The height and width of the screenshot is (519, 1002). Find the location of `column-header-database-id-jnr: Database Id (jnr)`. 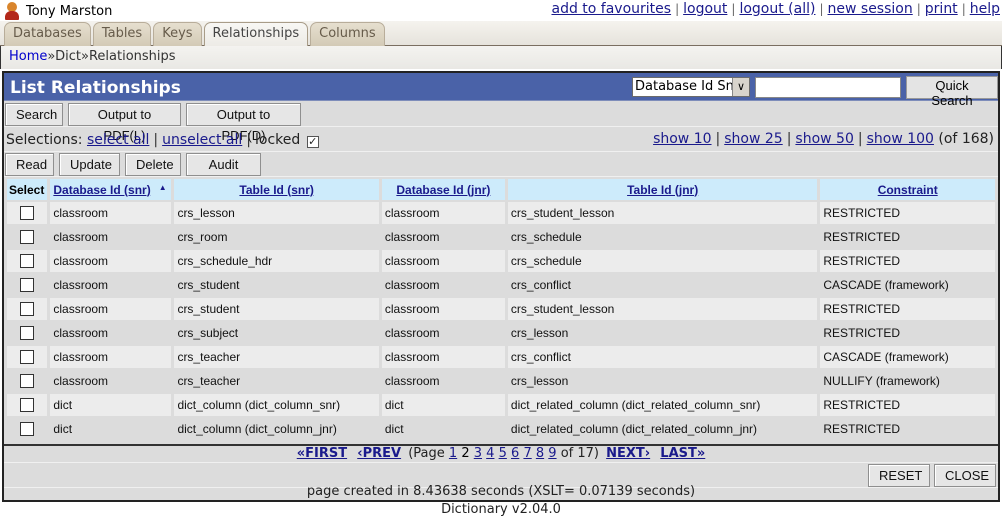

column-header-database-id-jnr: Database Id (jnr) is located at coordinates (443, 189).